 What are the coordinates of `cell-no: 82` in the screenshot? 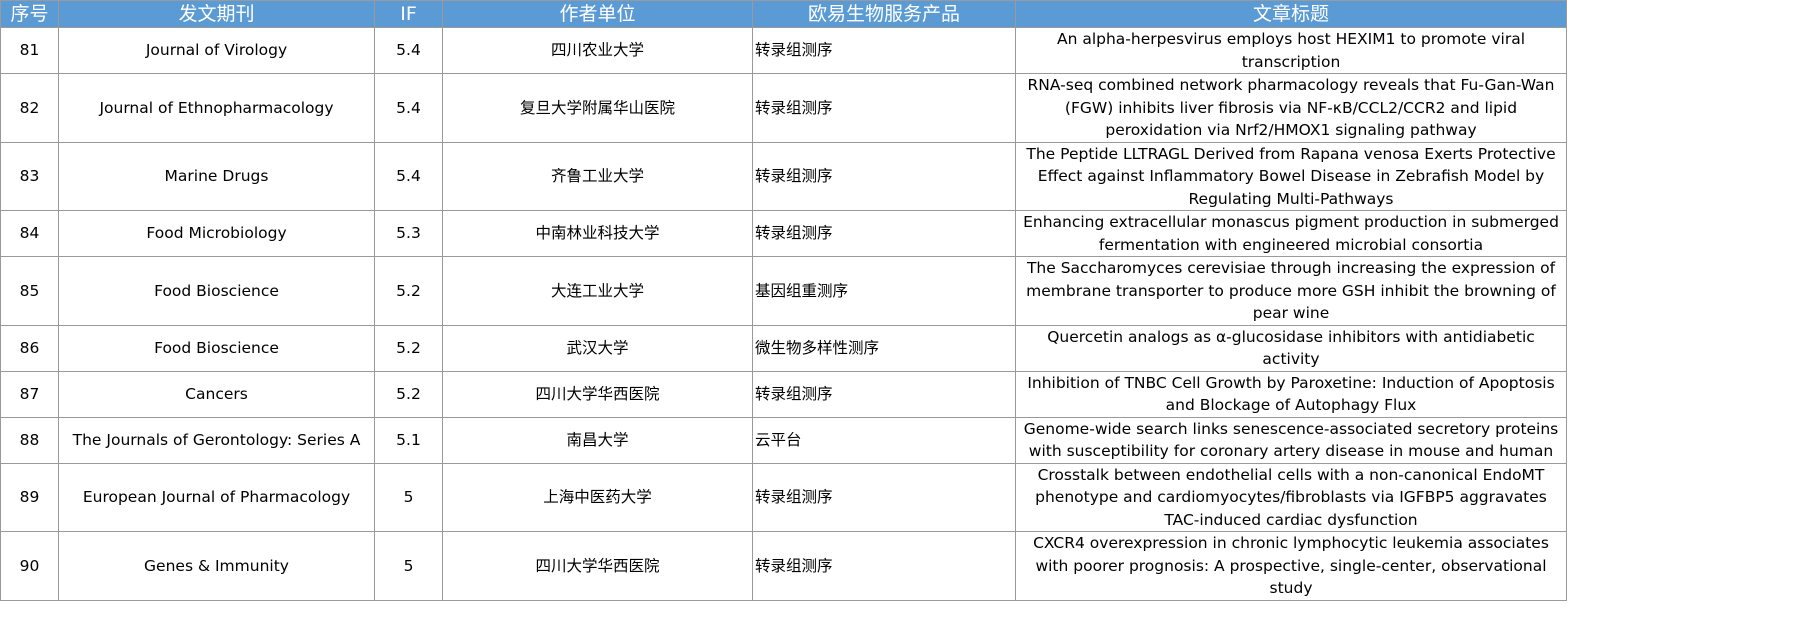 It's located at (29, 108).